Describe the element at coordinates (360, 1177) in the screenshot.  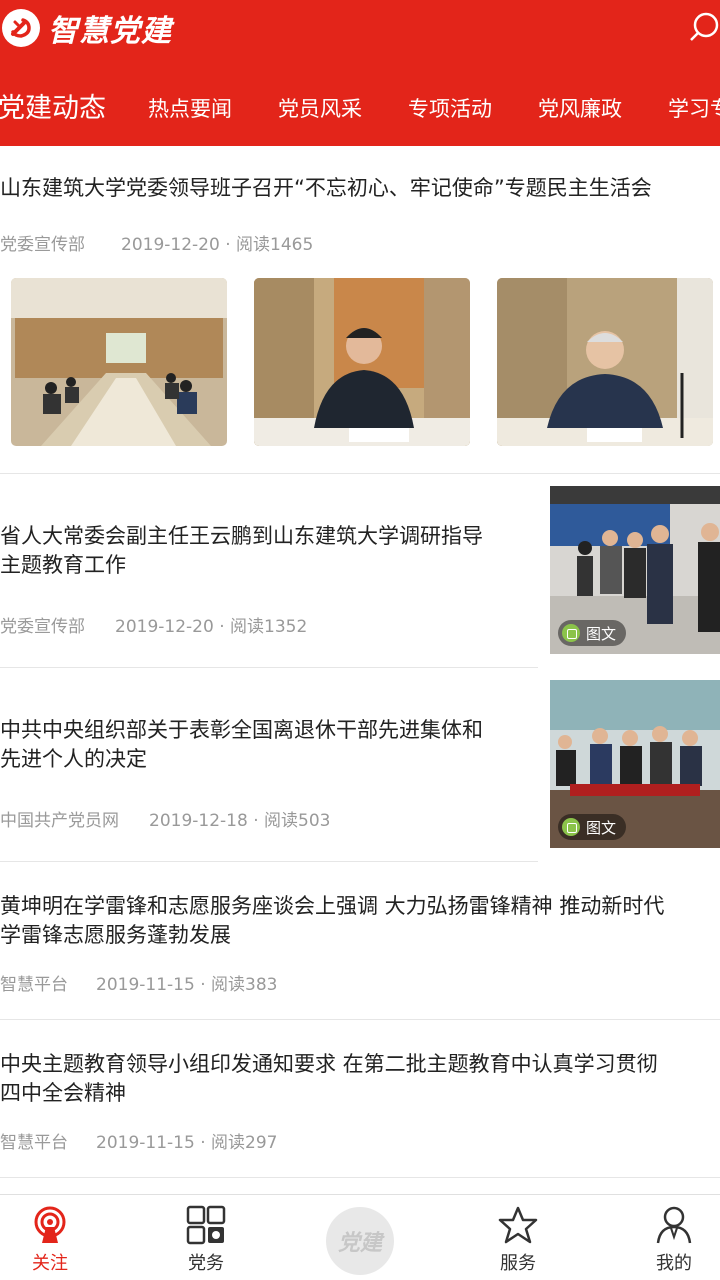
I see `divider` at that location.